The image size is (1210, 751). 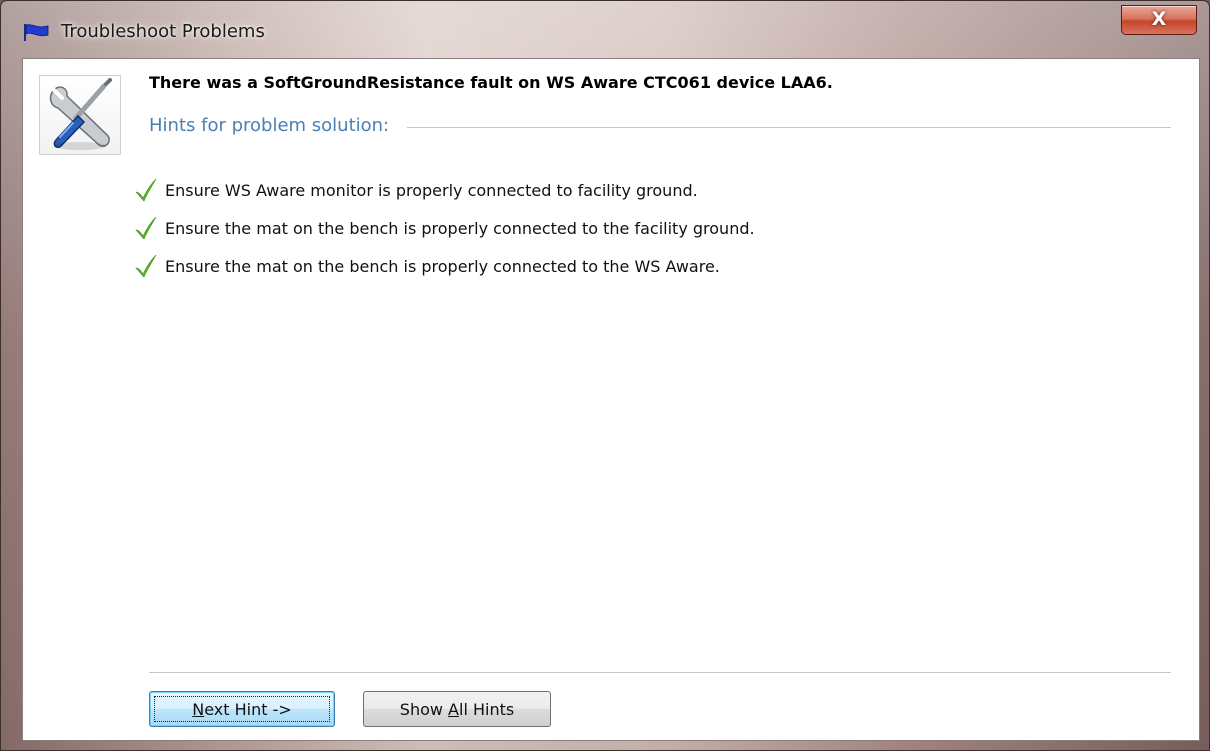 I want to click on tools-icon-frame, so click(x=80, y=115).